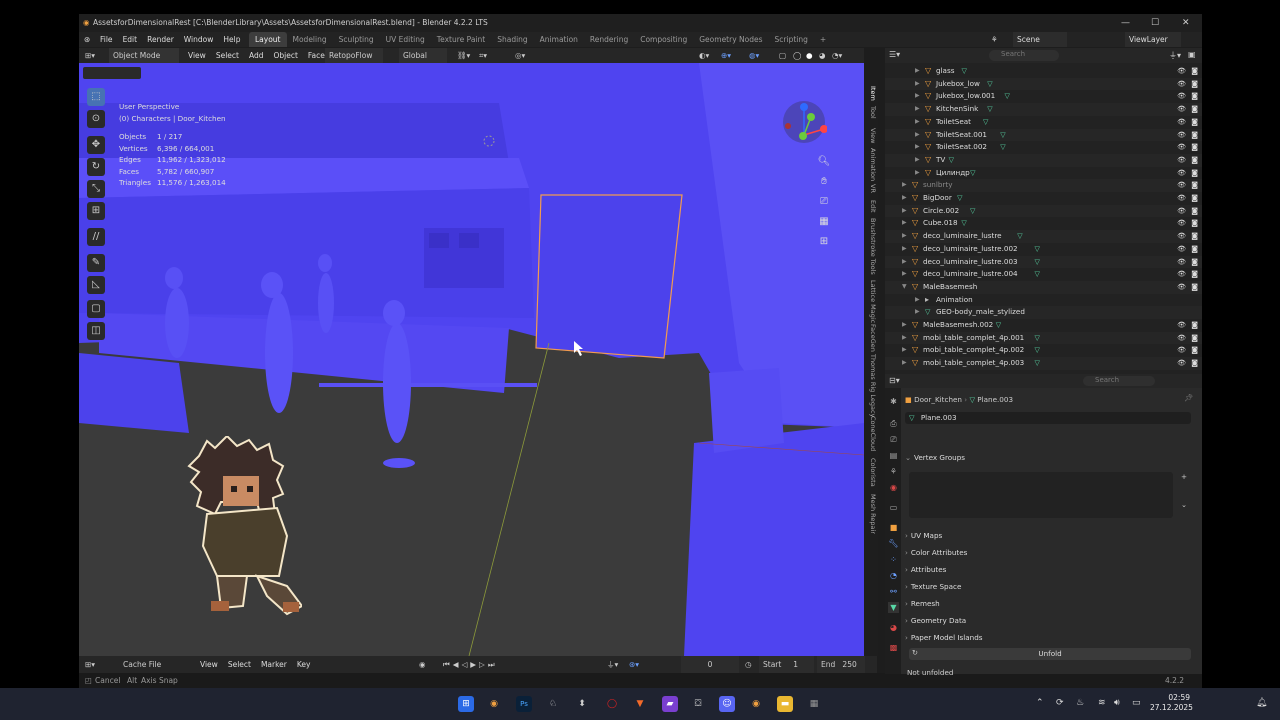 The width and height of the screenshot is (1280, 720). I want to click on outliner-row: ▶ ▸ Animation, so click(1043, 300).